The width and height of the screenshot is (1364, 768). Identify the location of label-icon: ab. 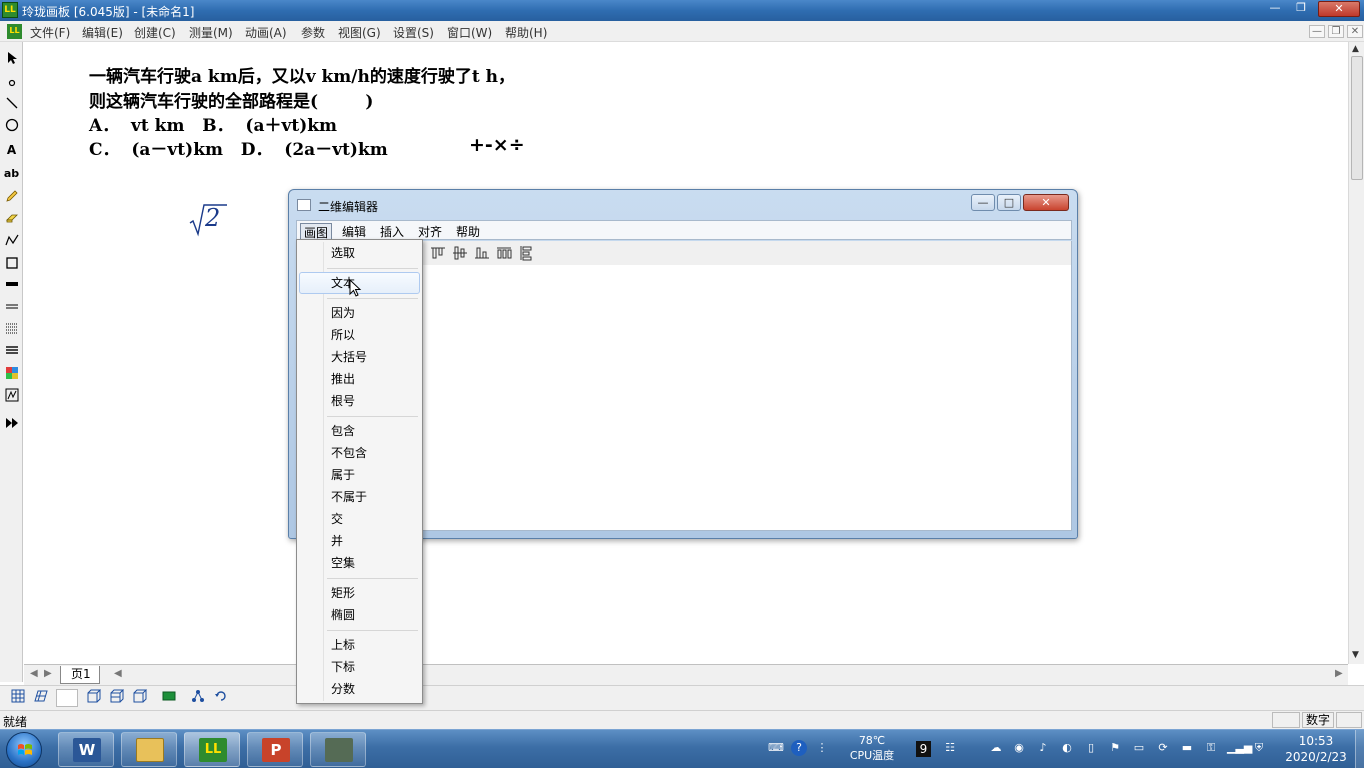
(11, 173).